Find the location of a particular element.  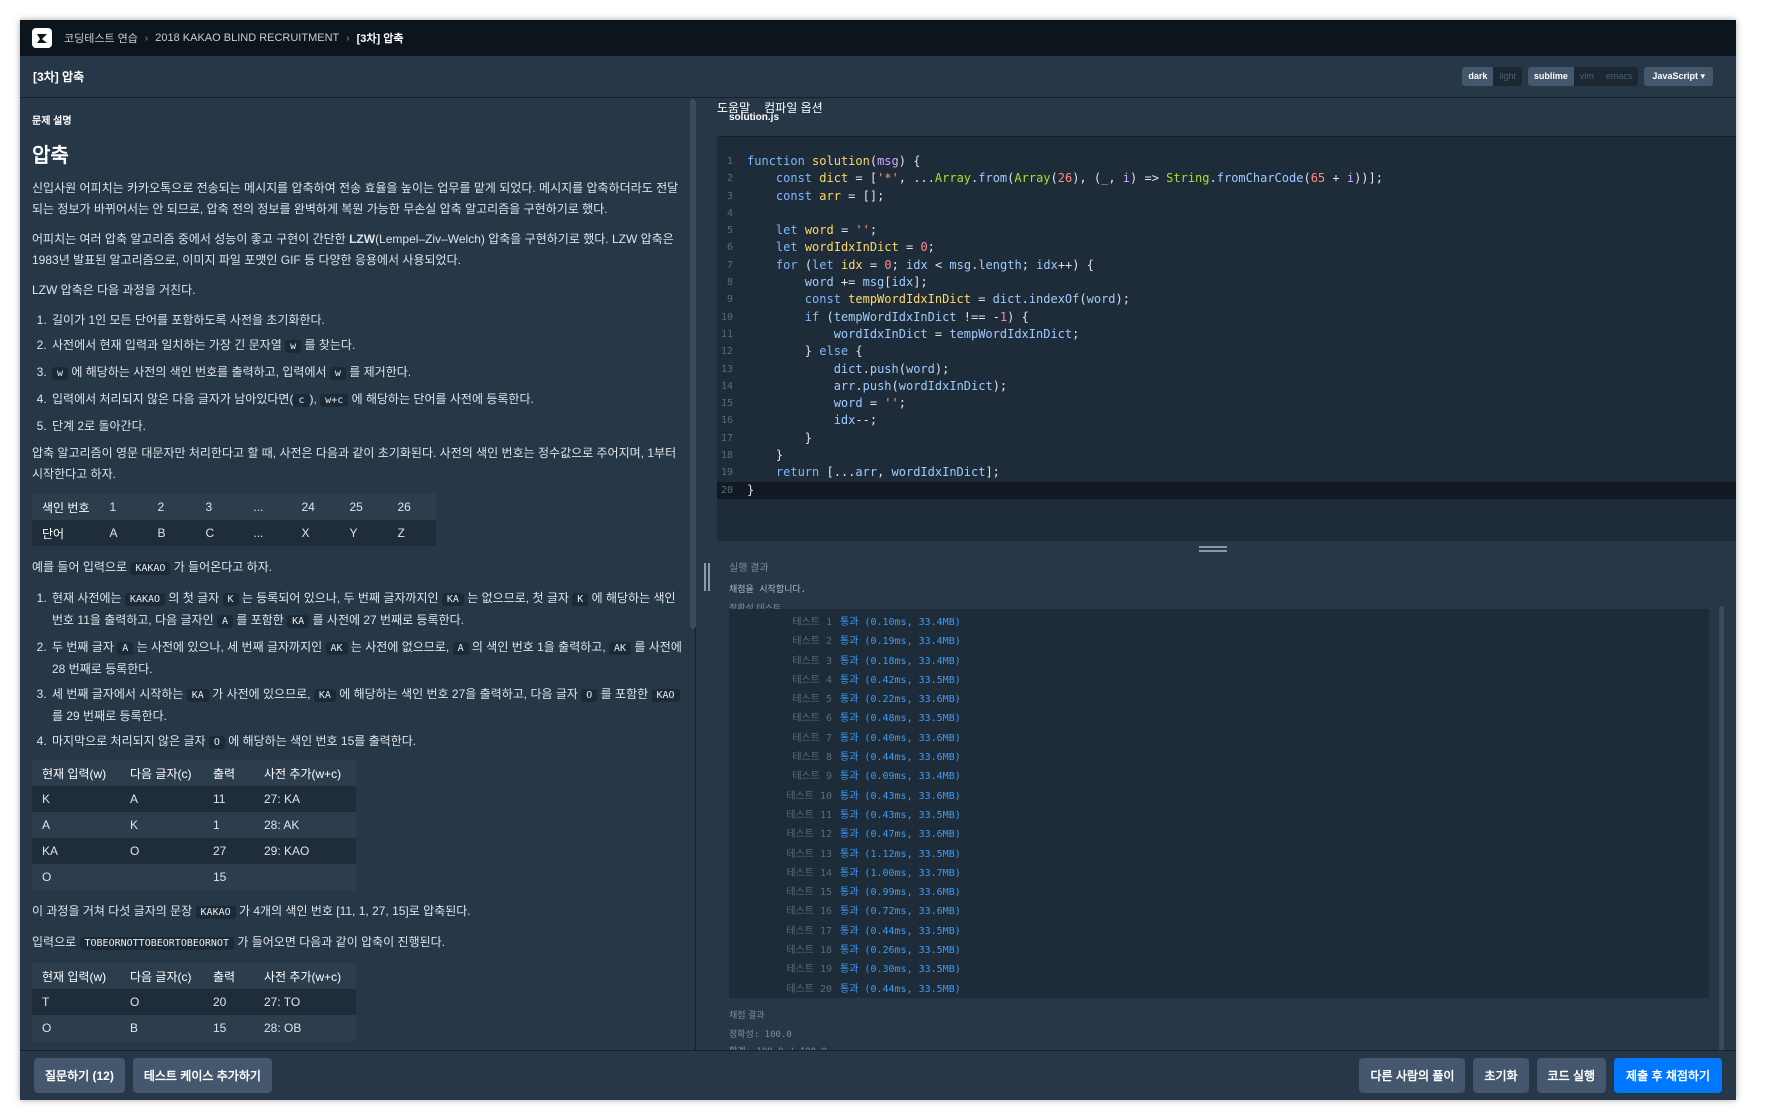

table-cell: K is located at coordinates (76, 799).